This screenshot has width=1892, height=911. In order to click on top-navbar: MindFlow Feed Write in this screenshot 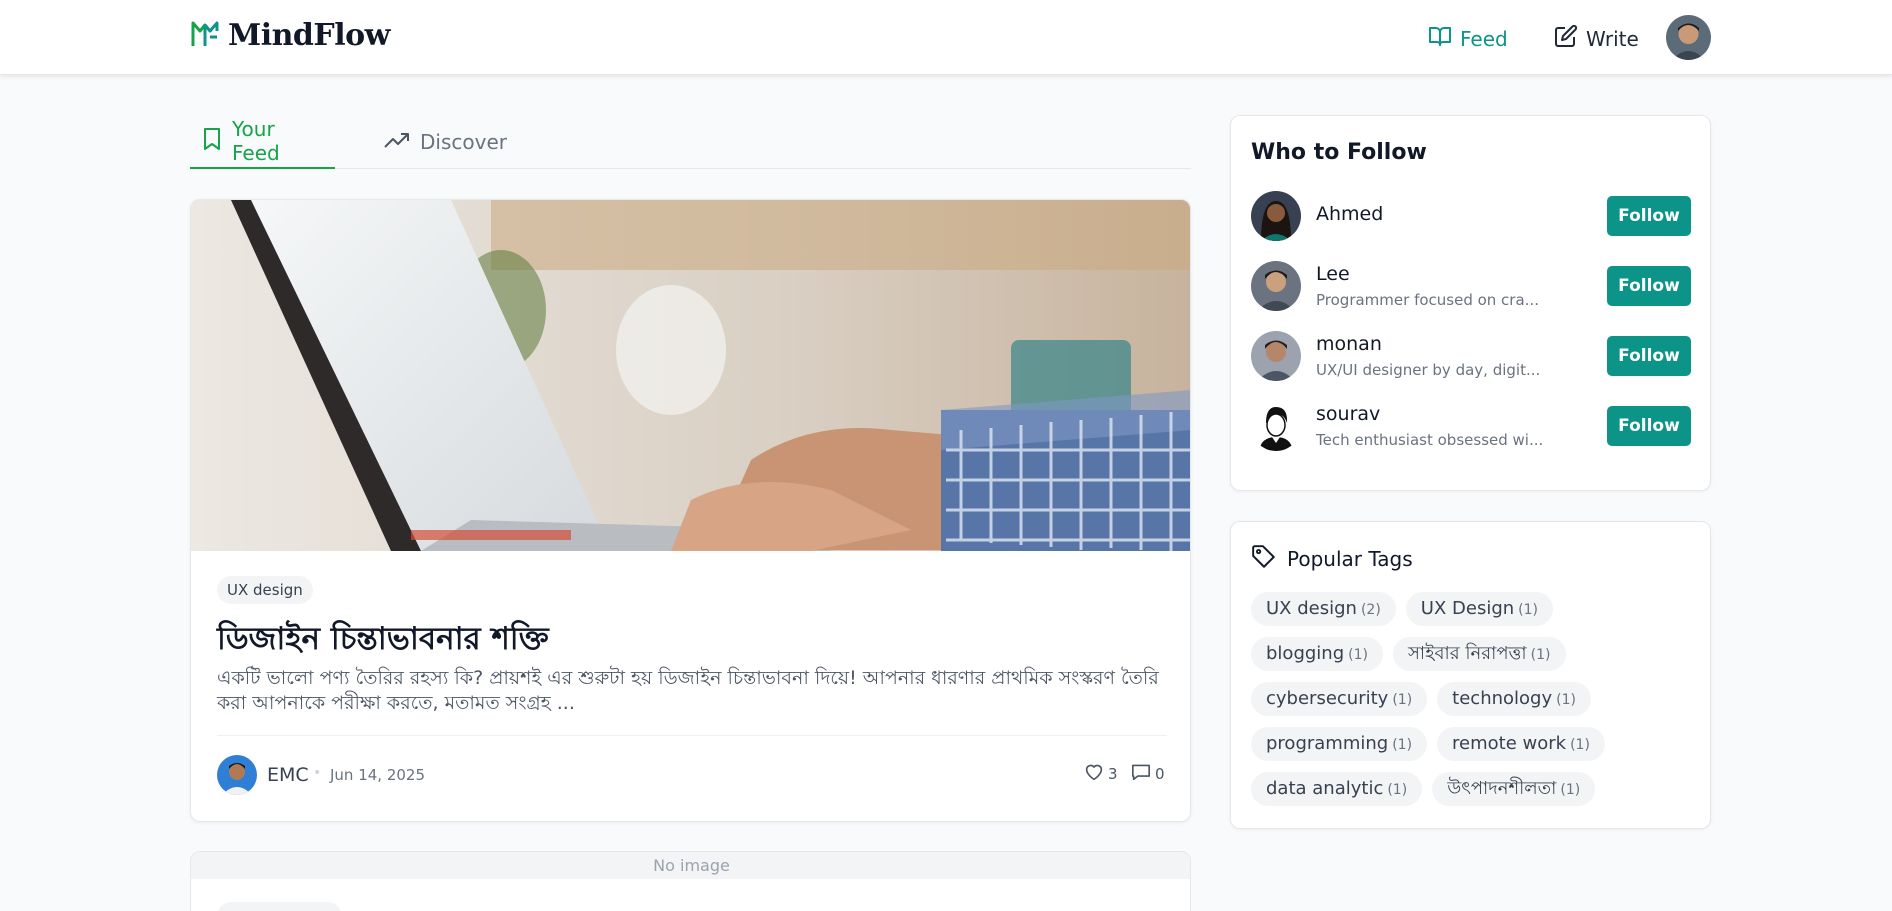, I will do `click(946, 37)`.